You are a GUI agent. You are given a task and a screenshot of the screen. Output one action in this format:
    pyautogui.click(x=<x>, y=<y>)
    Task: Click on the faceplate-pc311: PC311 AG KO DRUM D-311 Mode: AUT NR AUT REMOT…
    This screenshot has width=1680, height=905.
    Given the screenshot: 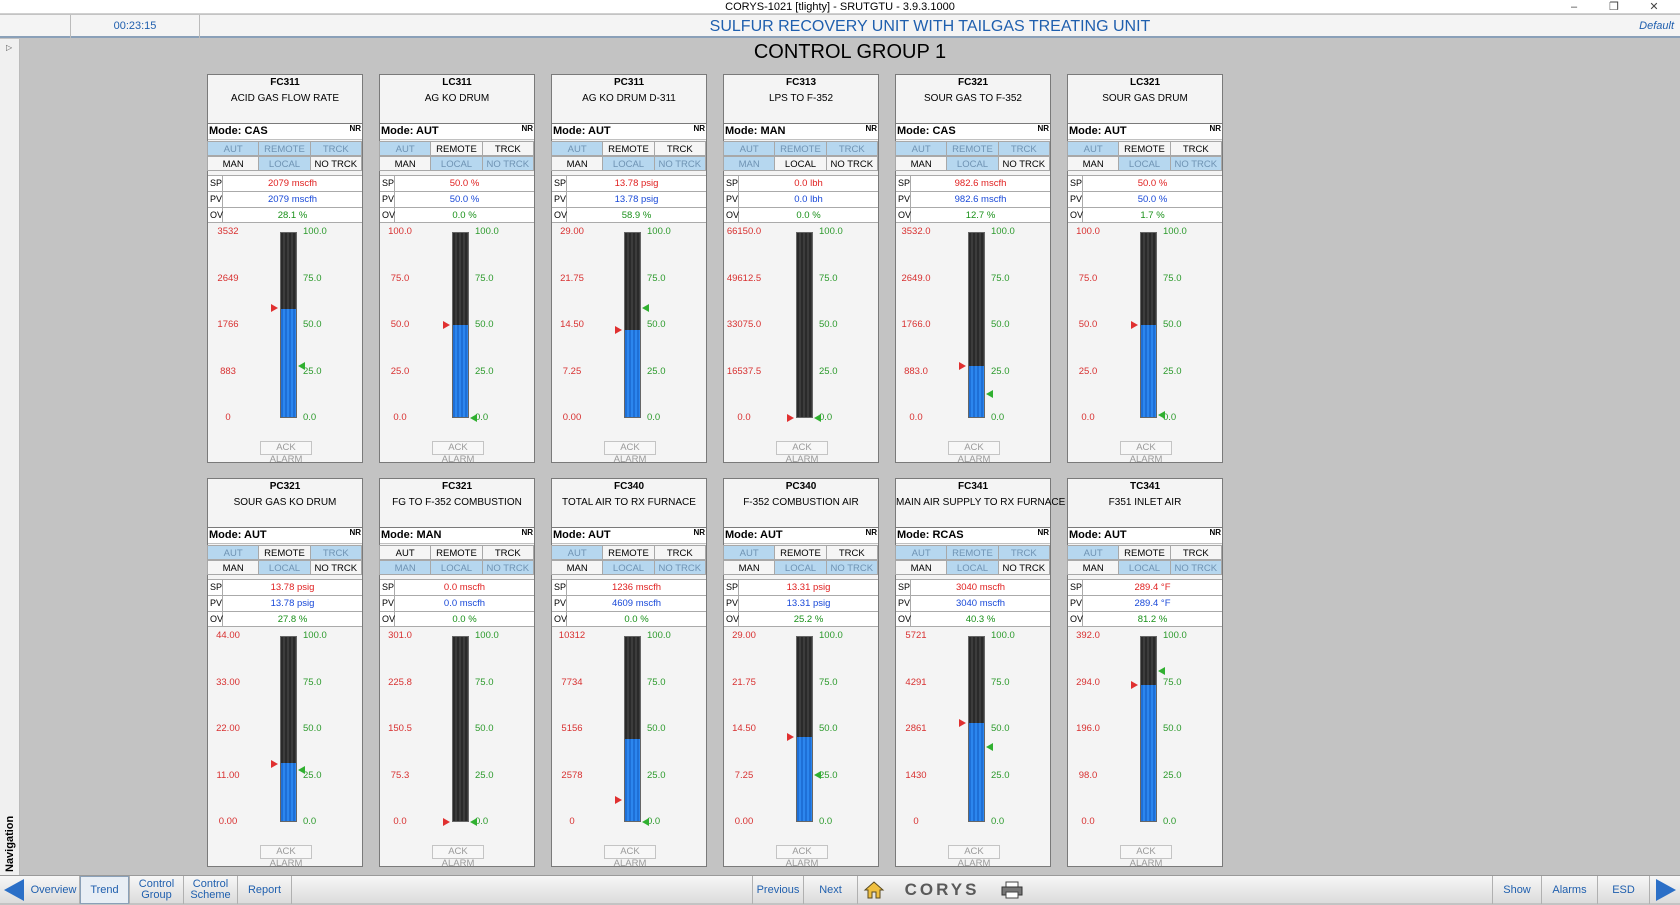 What is the action you would take?
    pyautogui.click(x=629, y=269)
    